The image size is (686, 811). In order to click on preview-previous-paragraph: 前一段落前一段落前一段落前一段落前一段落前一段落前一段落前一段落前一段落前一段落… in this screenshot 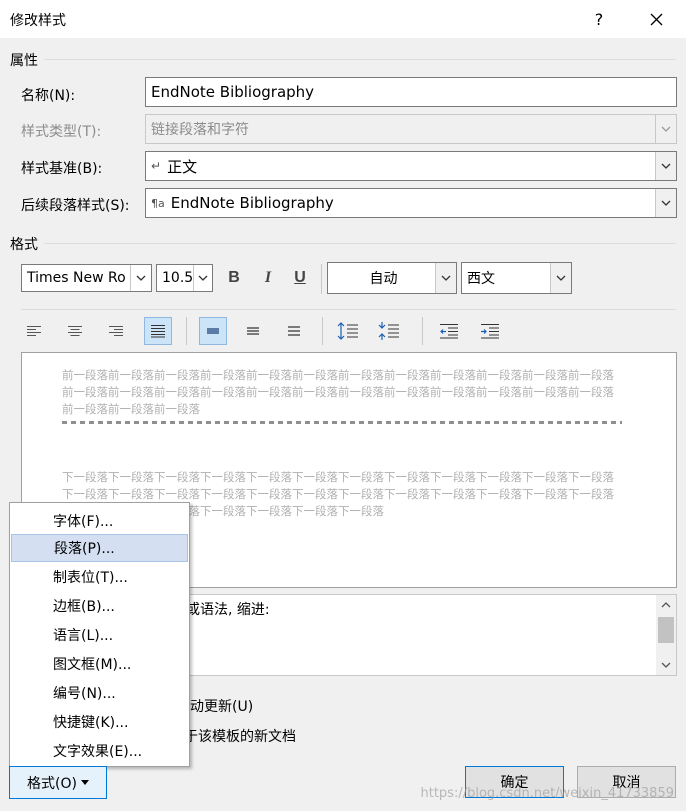, I will do `click(338, 392)`.